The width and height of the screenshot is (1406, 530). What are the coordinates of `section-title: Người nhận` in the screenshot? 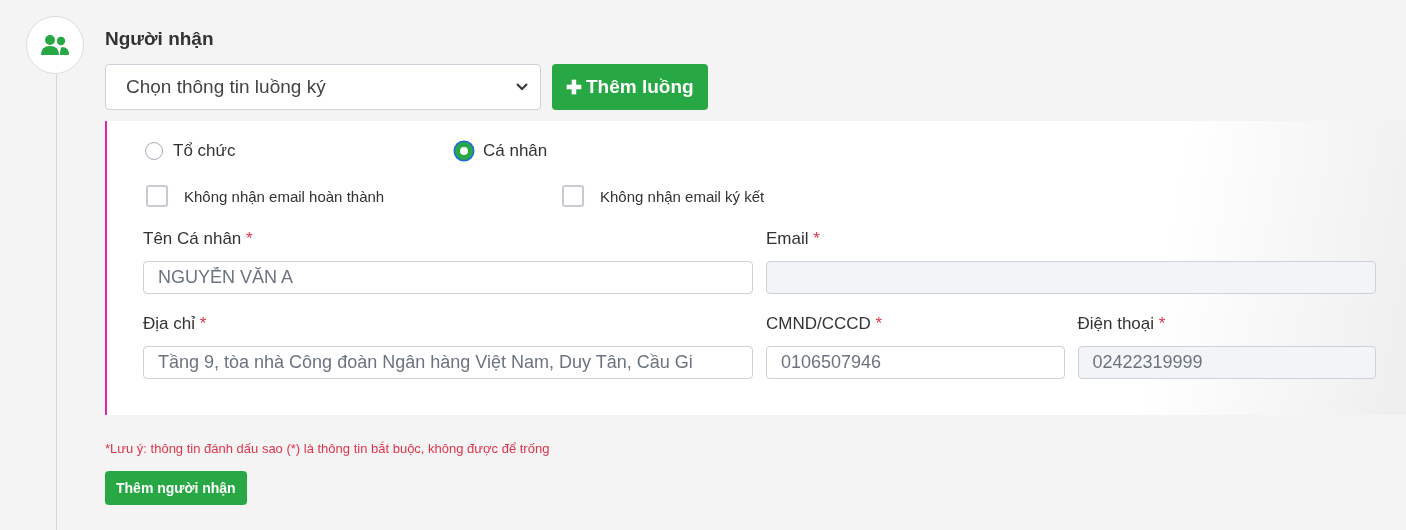 It's located at (159, 39).